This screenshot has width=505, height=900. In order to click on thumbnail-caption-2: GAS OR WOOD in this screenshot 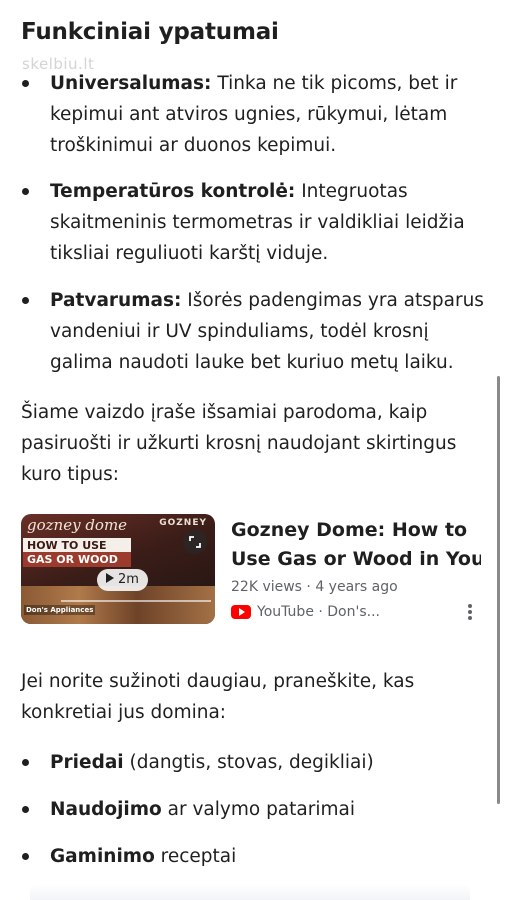, I will do `click(77, 559)`.